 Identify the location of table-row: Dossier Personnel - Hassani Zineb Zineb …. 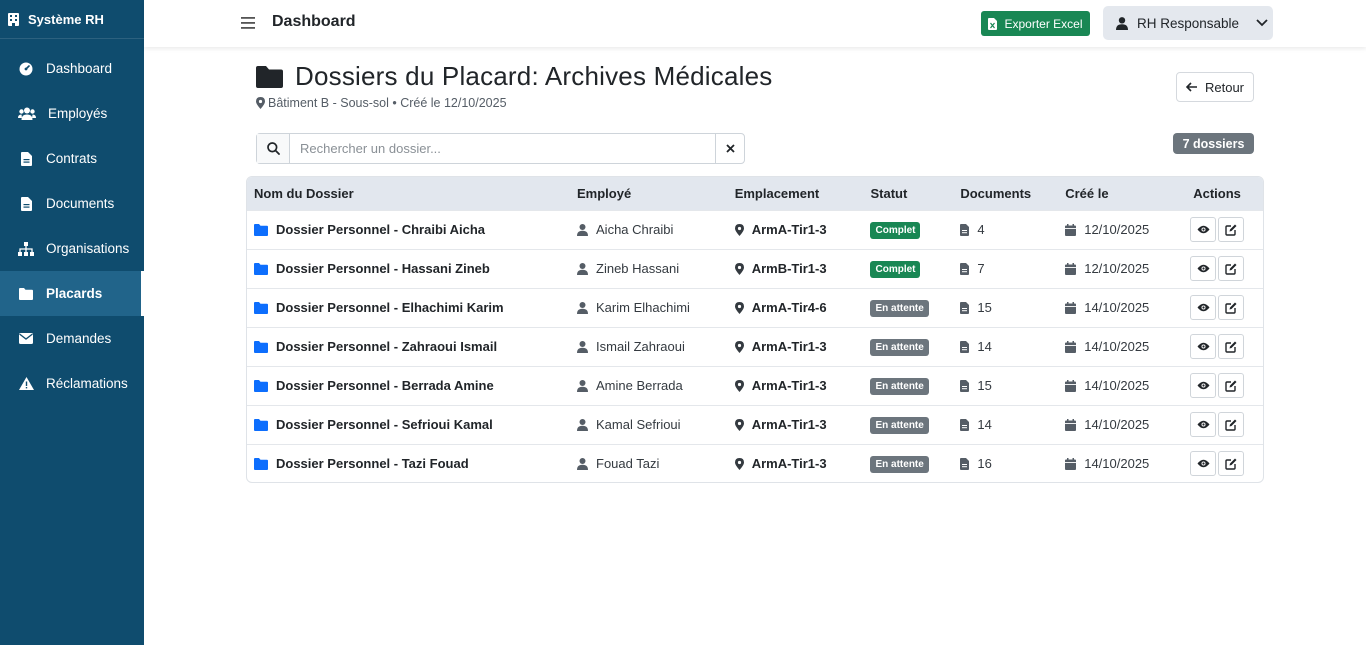
(755, 268).